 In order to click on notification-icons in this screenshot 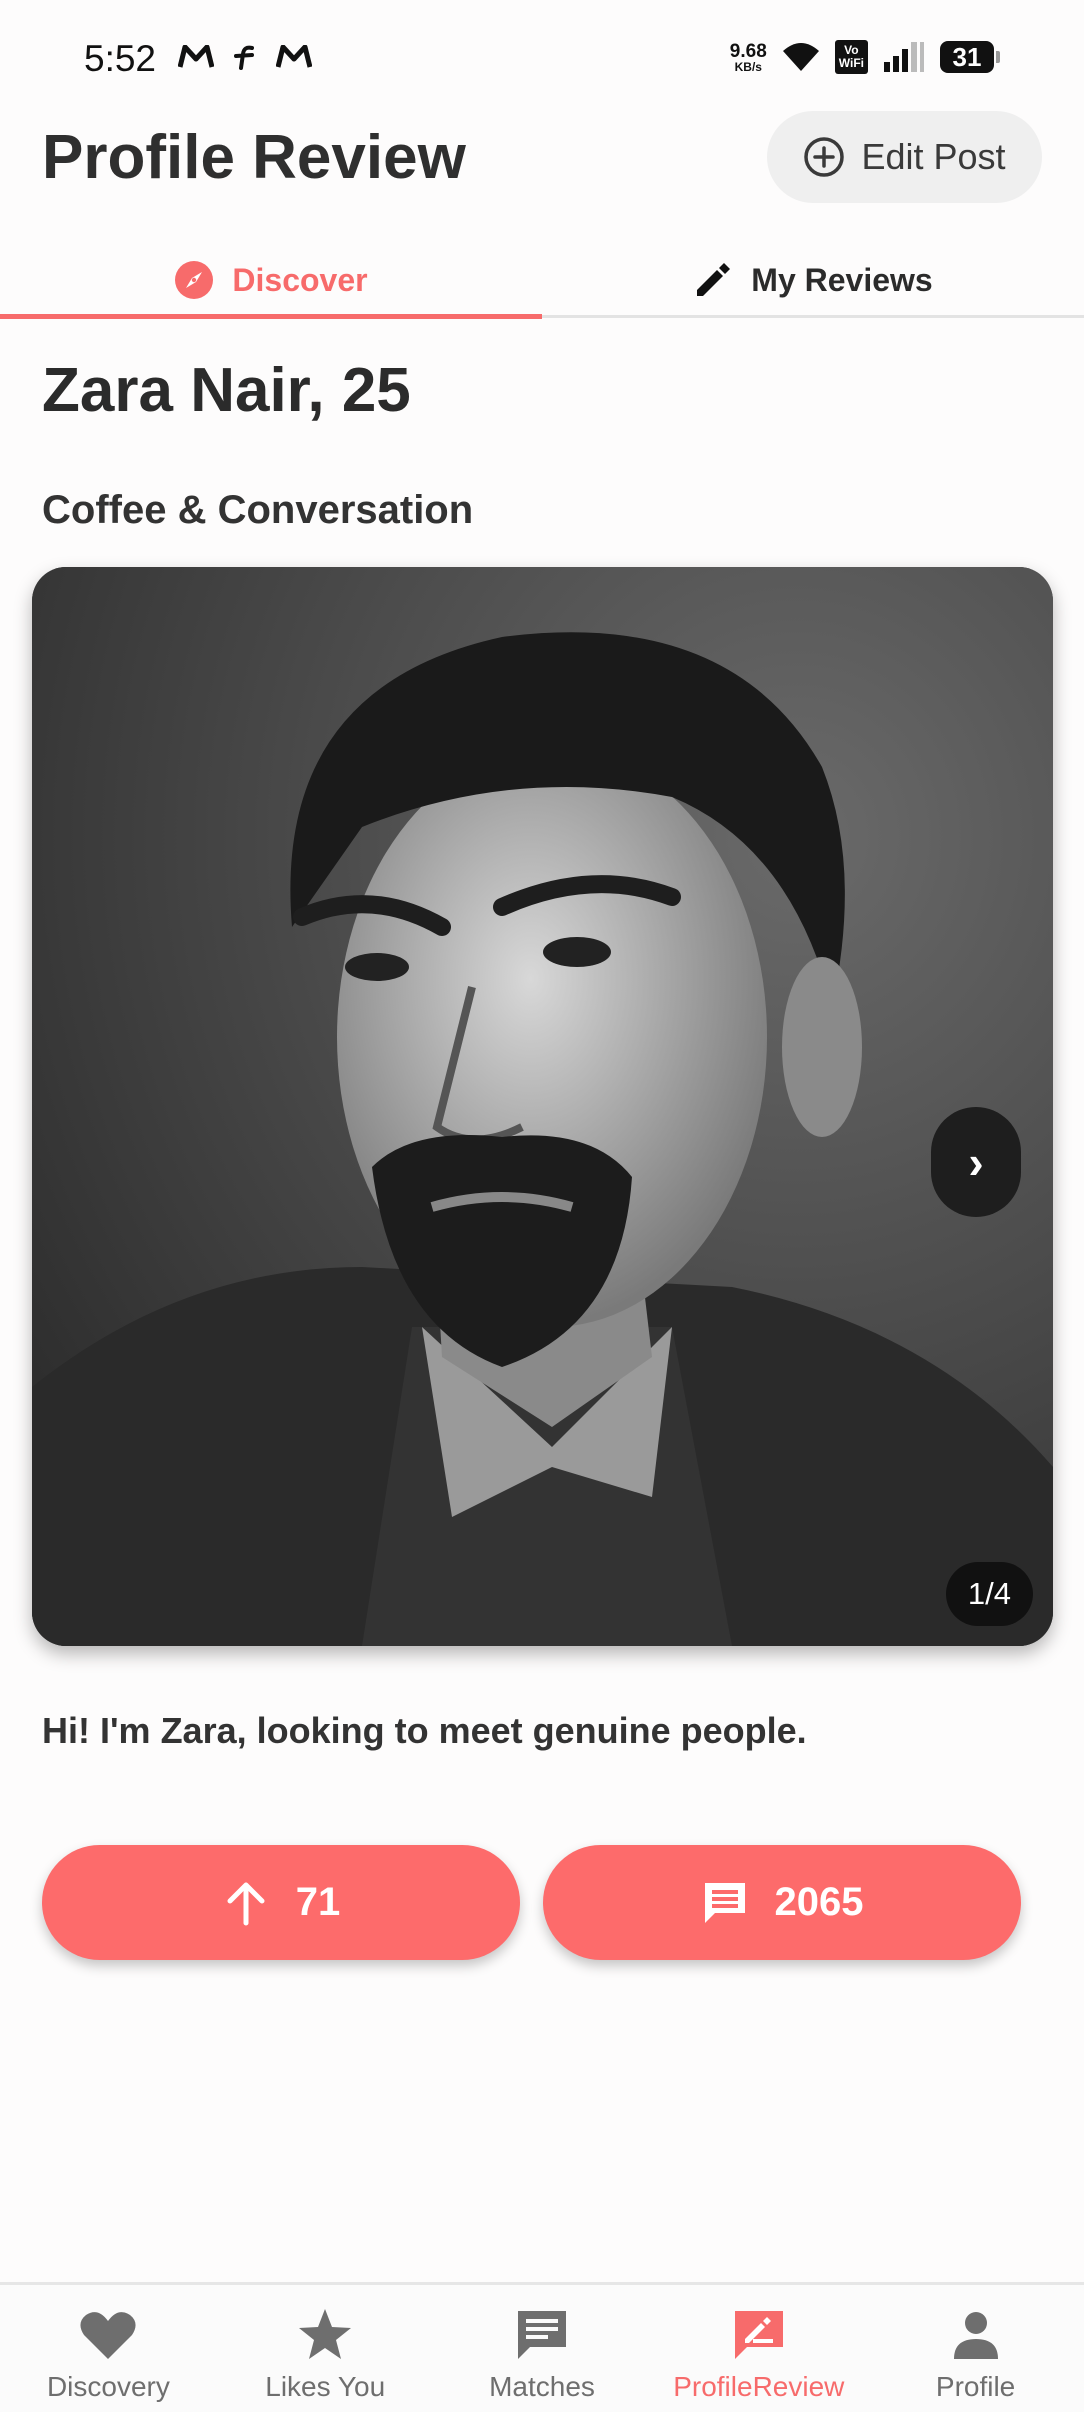, I will do `click(245, 57)`.